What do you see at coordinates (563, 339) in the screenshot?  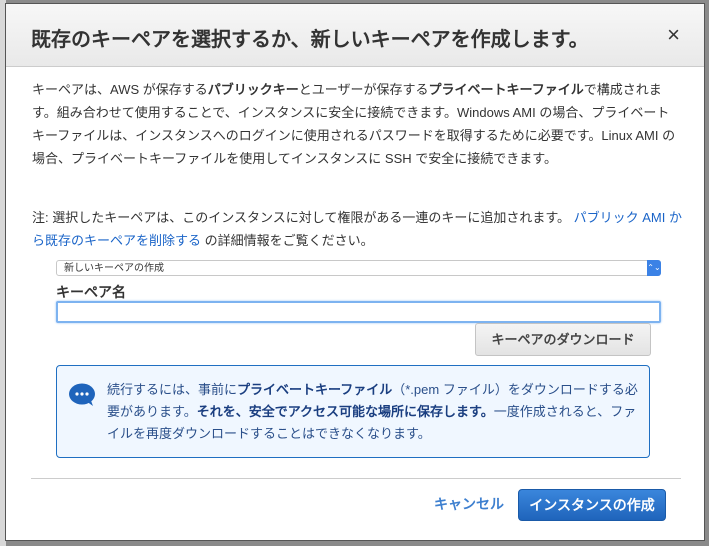 I see `download-key-pair-button: キーペアのダウンロード` at bounding box center [563, 339].